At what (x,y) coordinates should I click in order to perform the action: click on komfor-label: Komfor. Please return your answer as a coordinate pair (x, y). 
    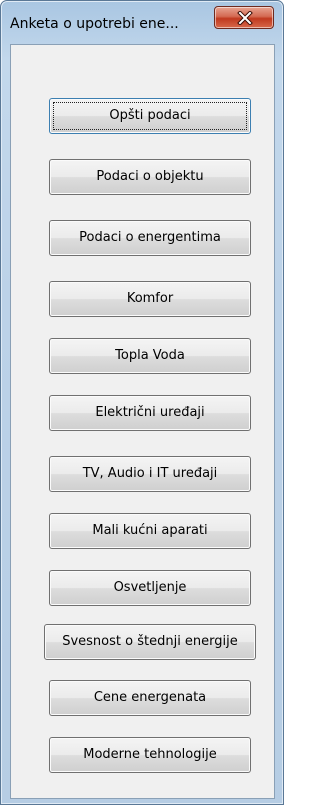
    Looking at the image, I should click on (150, 298).